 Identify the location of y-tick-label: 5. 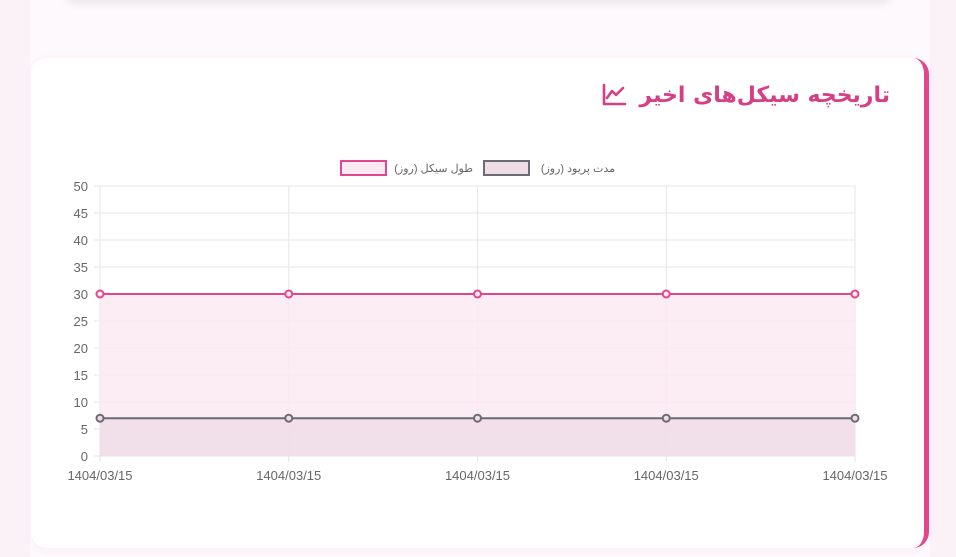
(84, 429).